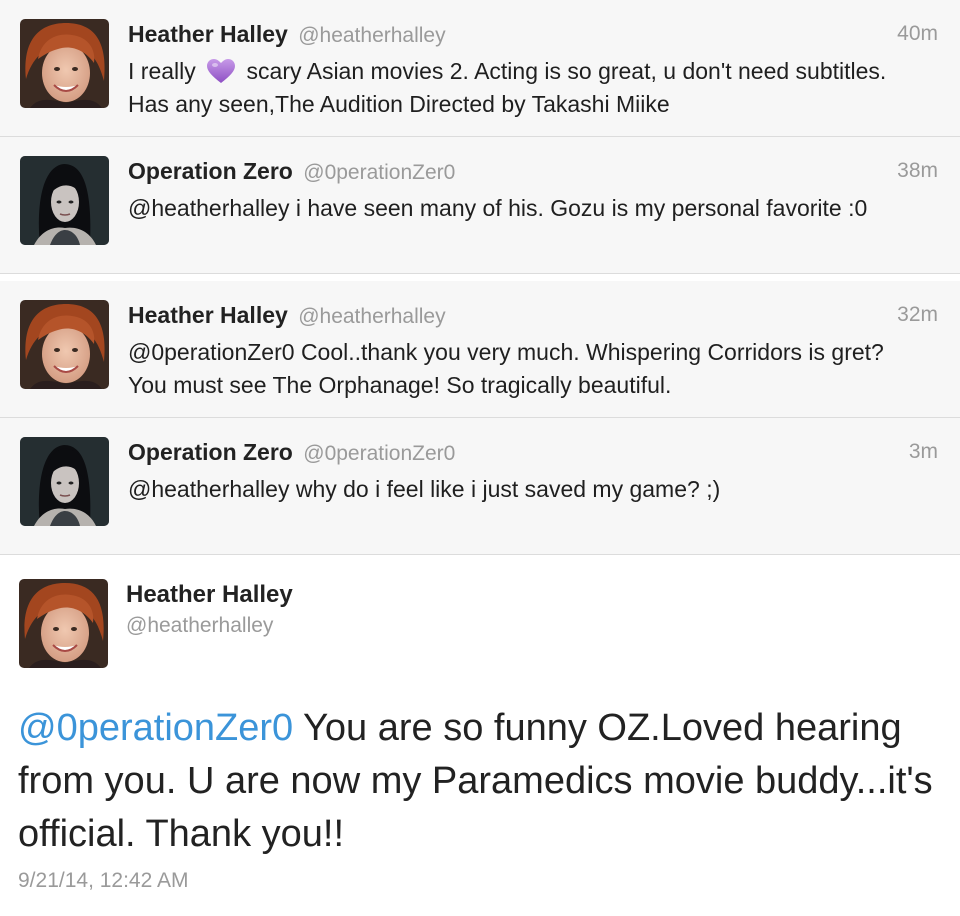 The image size is (960, 916). Describe the element at coordinates (162, 71) in the screenshot. I see `tweet-text-part: I really` at that location.